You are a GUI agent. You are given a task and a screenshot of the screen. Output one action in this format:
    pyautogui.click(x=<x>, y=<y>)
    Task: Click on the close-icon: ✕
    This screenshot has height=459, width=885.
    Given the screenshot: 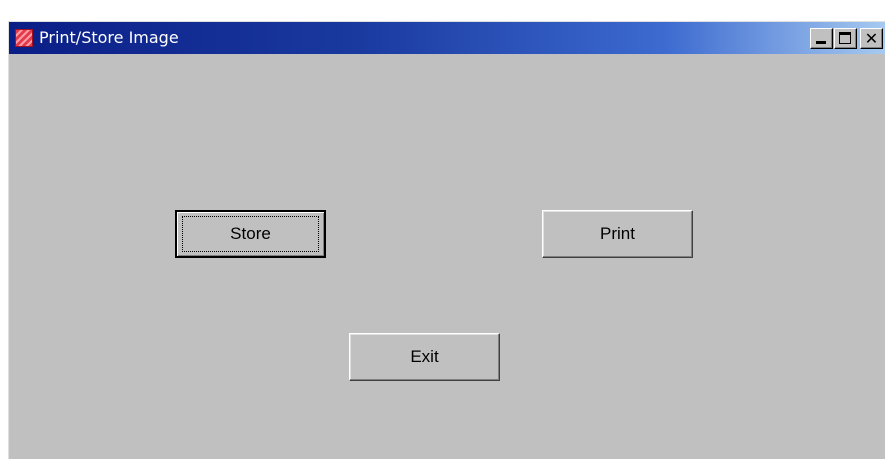 What is the action you would take?
    pyautogui.click(x=871, y=38)
    